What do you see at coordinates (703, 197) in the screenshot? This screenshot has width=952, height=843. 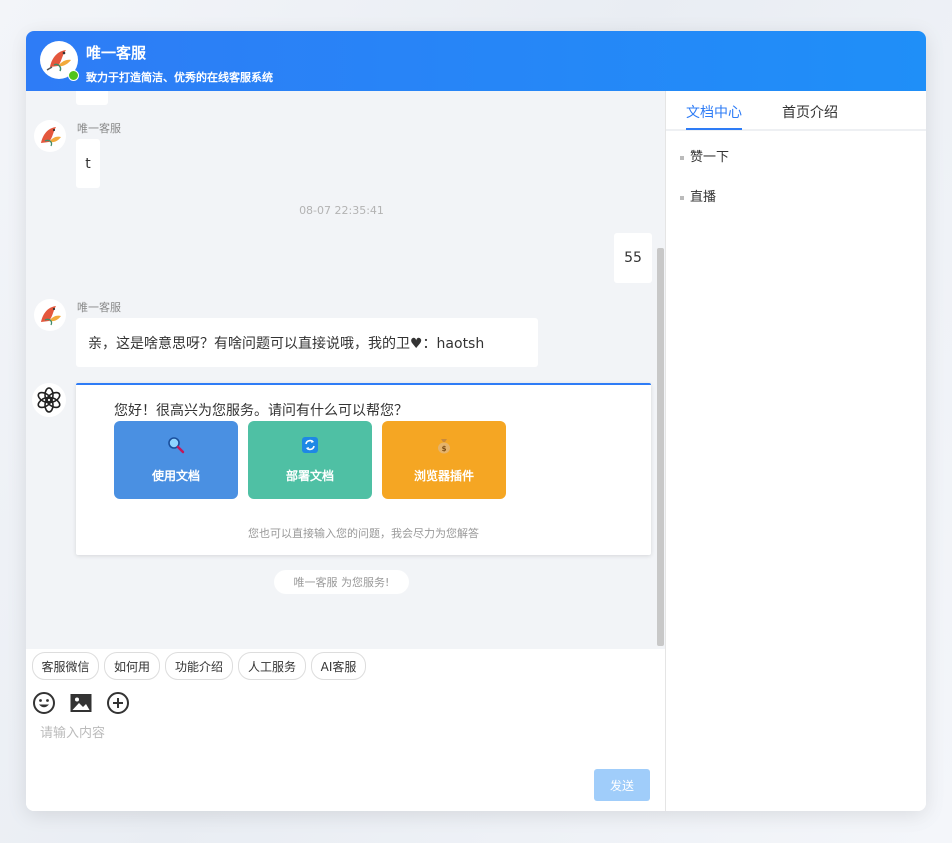 I see `doc-item-label: 直播` at bounding box center [703, 197].